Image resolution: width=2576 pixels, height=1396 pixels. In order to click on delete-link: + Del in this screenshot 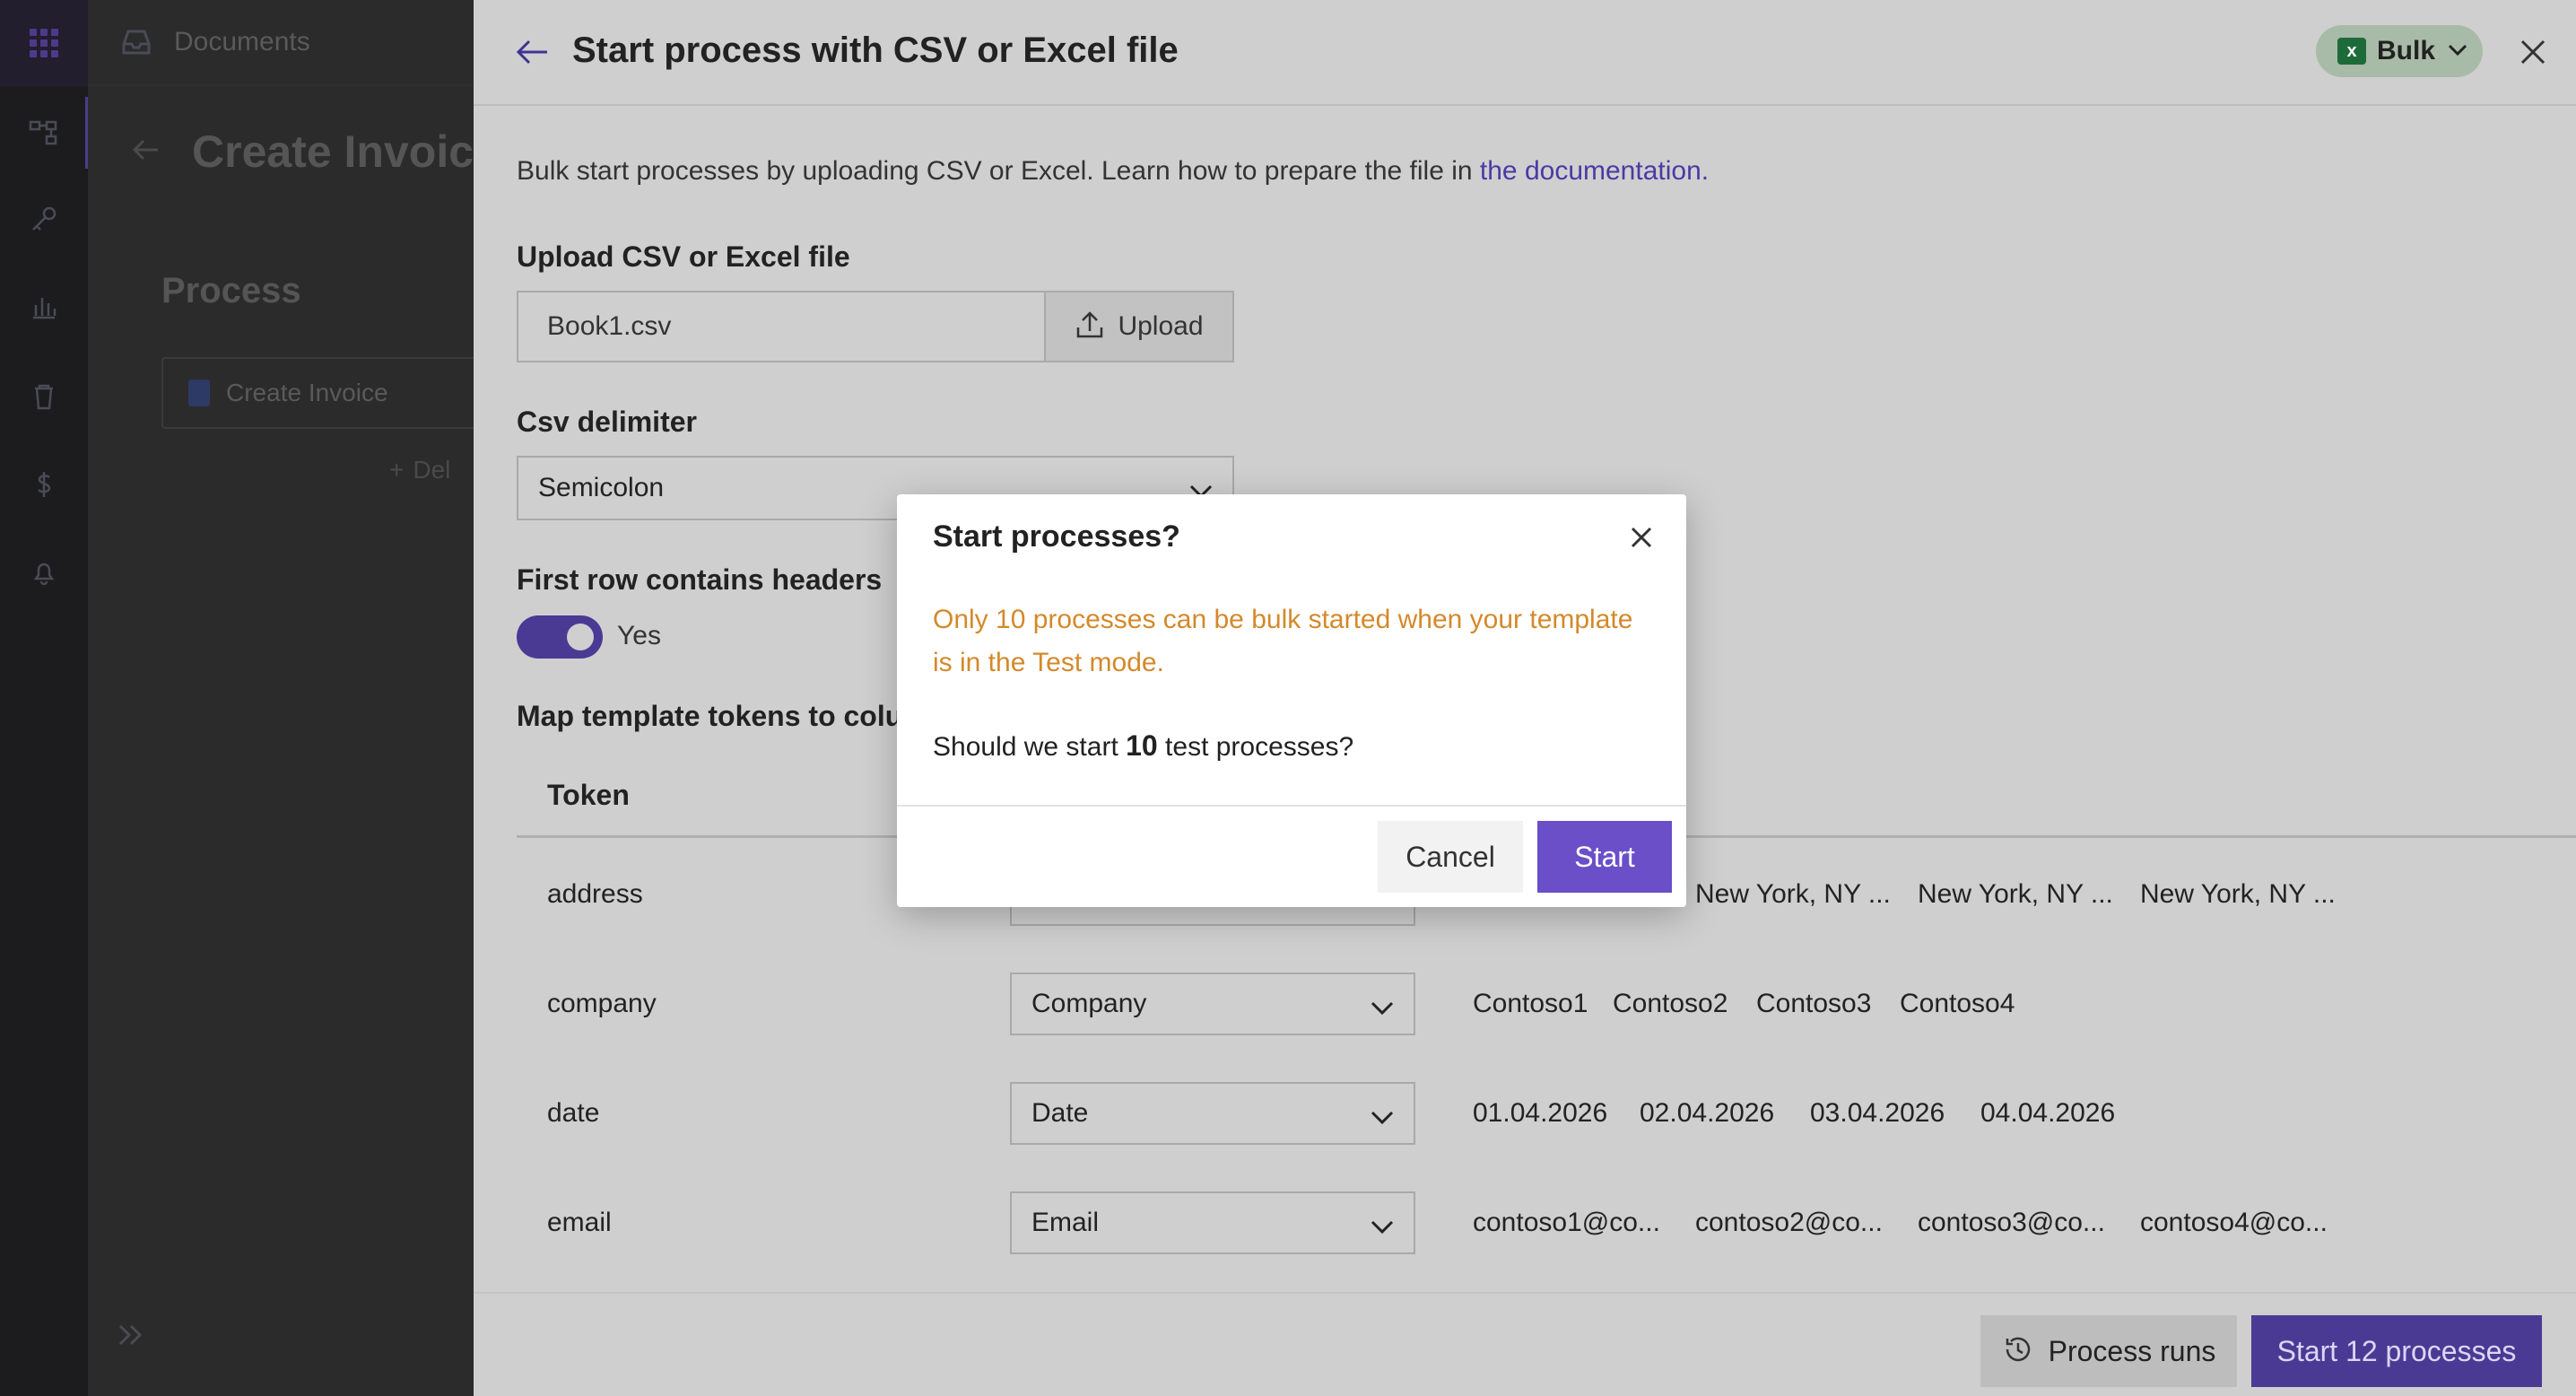, I will do `click(419, 470)`.